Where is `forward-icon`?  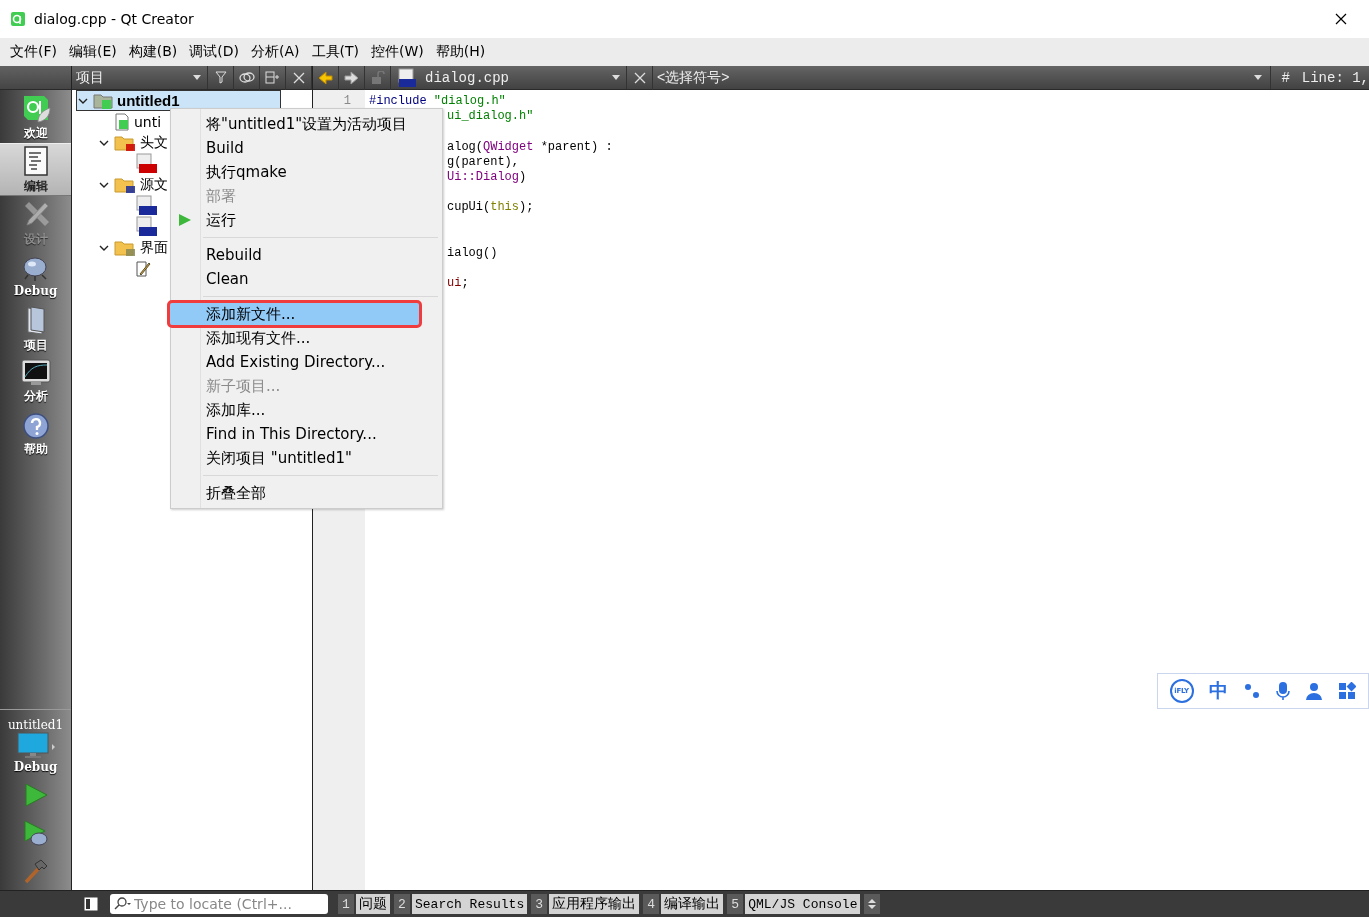 forward-icon is located at coordinates (351, 77).